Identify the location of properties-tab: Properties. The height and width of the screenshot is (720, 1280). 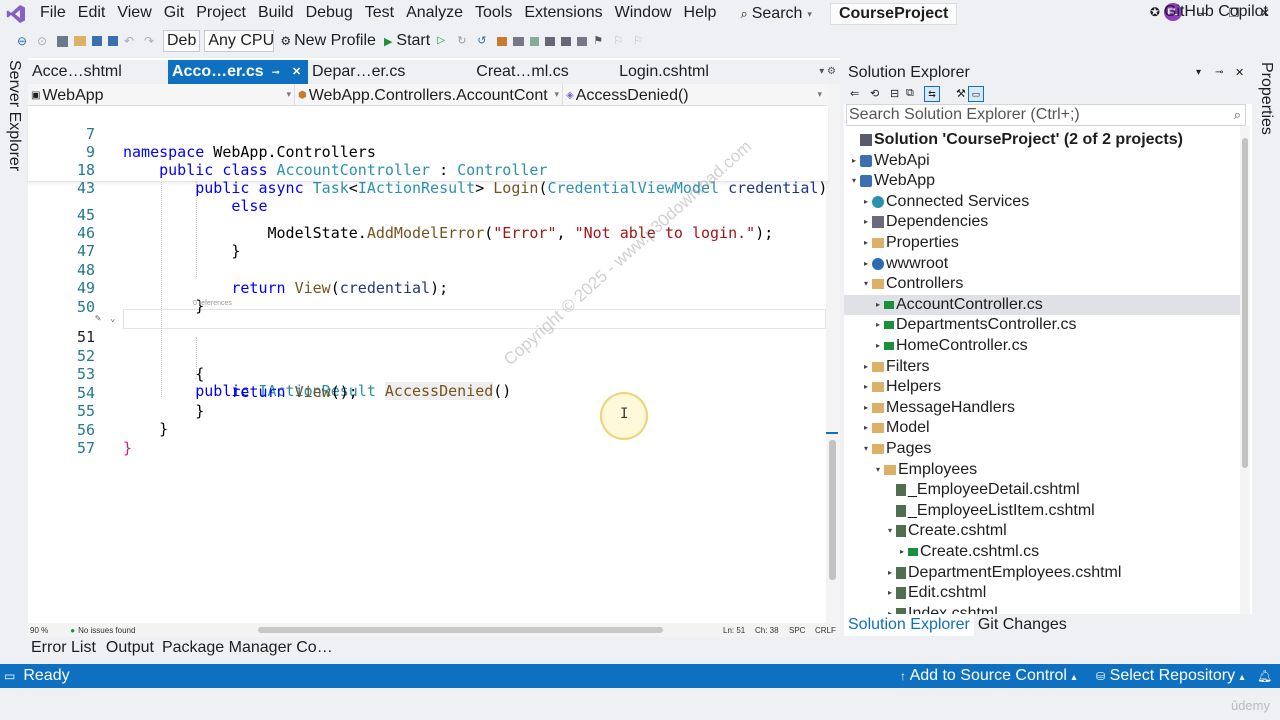
(1266, 98).